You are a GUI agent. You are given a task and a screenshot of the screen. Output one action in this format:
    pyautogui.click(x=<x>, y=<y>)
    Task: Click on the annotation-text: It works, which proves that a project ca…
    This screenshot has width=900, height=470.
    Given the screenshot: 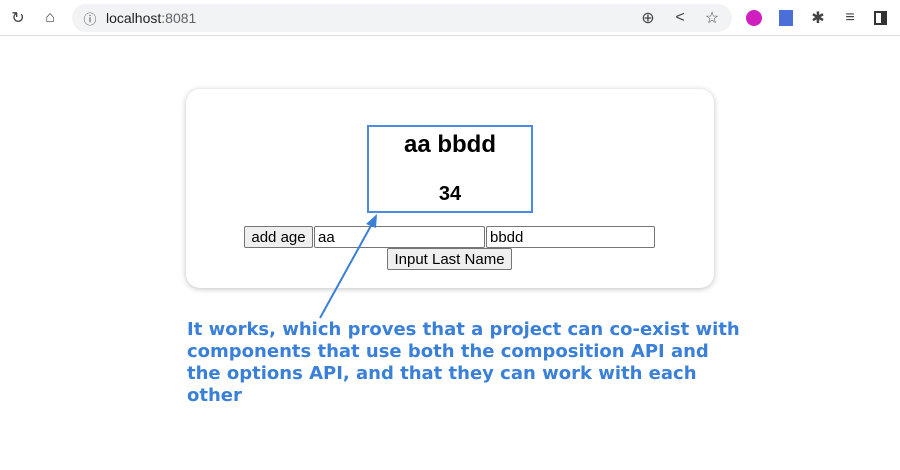 What is the action you would take?
    pyautogui.click(x=463, y=362)
    